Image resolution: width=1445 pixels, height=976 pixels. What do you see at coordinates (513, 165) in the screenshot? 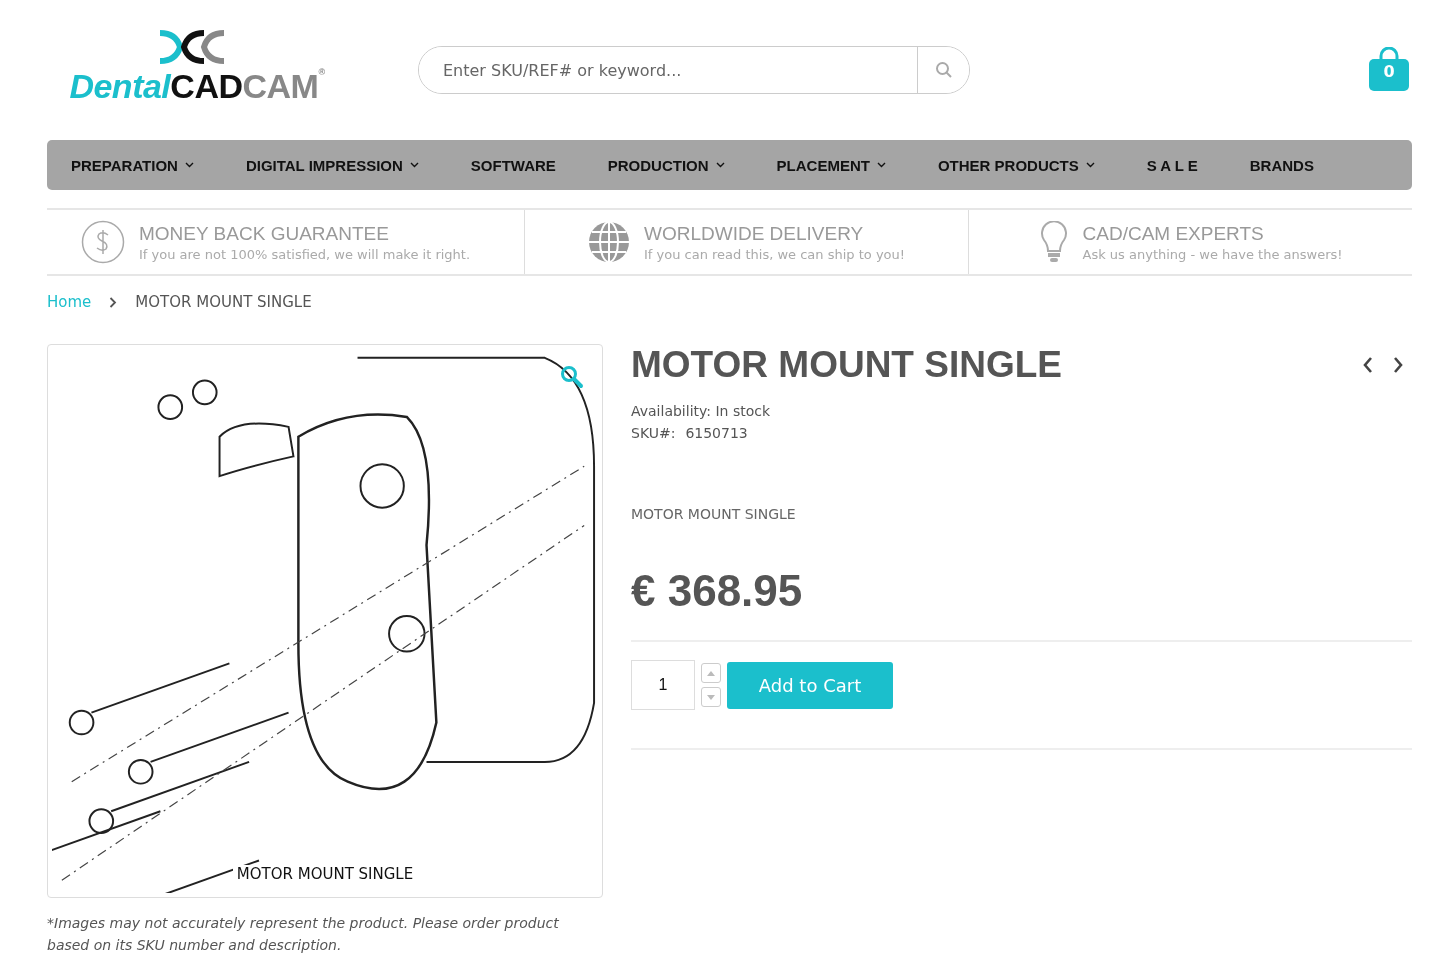
I see `nav-item: SOFTWARE` at bounding box center [513, 165].